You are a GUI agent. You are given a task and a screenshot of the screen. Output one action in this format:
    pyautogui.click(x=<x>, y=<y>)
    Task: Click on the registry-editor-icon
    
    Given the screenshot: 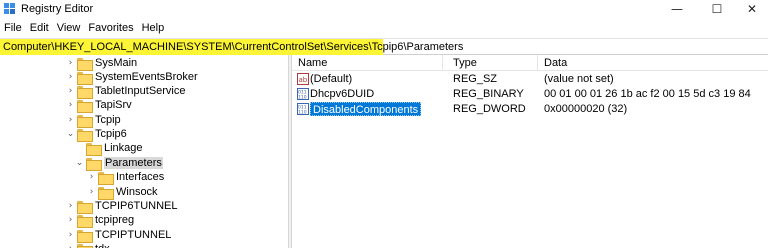 What is the action you would take?
    pyautogui.click(x=9, y=8)
    